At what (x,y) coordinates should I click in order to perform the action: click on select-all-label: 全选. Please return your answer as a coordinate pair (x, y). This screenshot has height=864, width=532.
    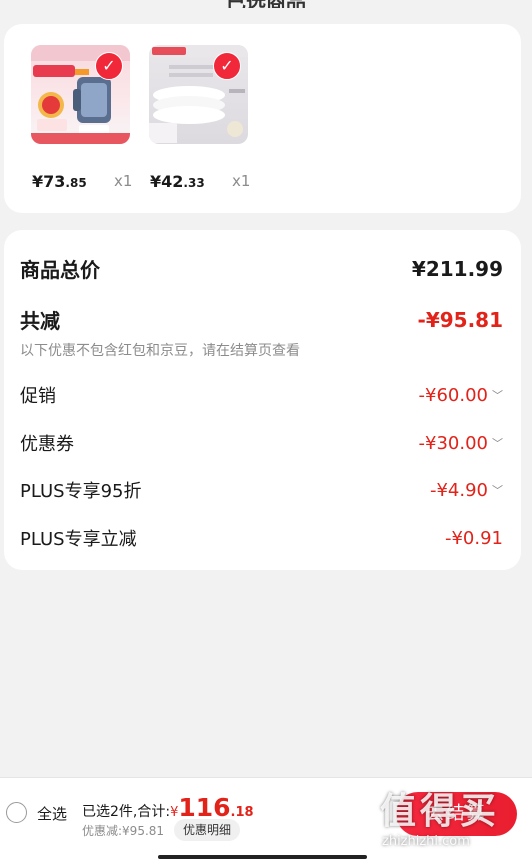
    Looking at the image, I should click on (52, 813).